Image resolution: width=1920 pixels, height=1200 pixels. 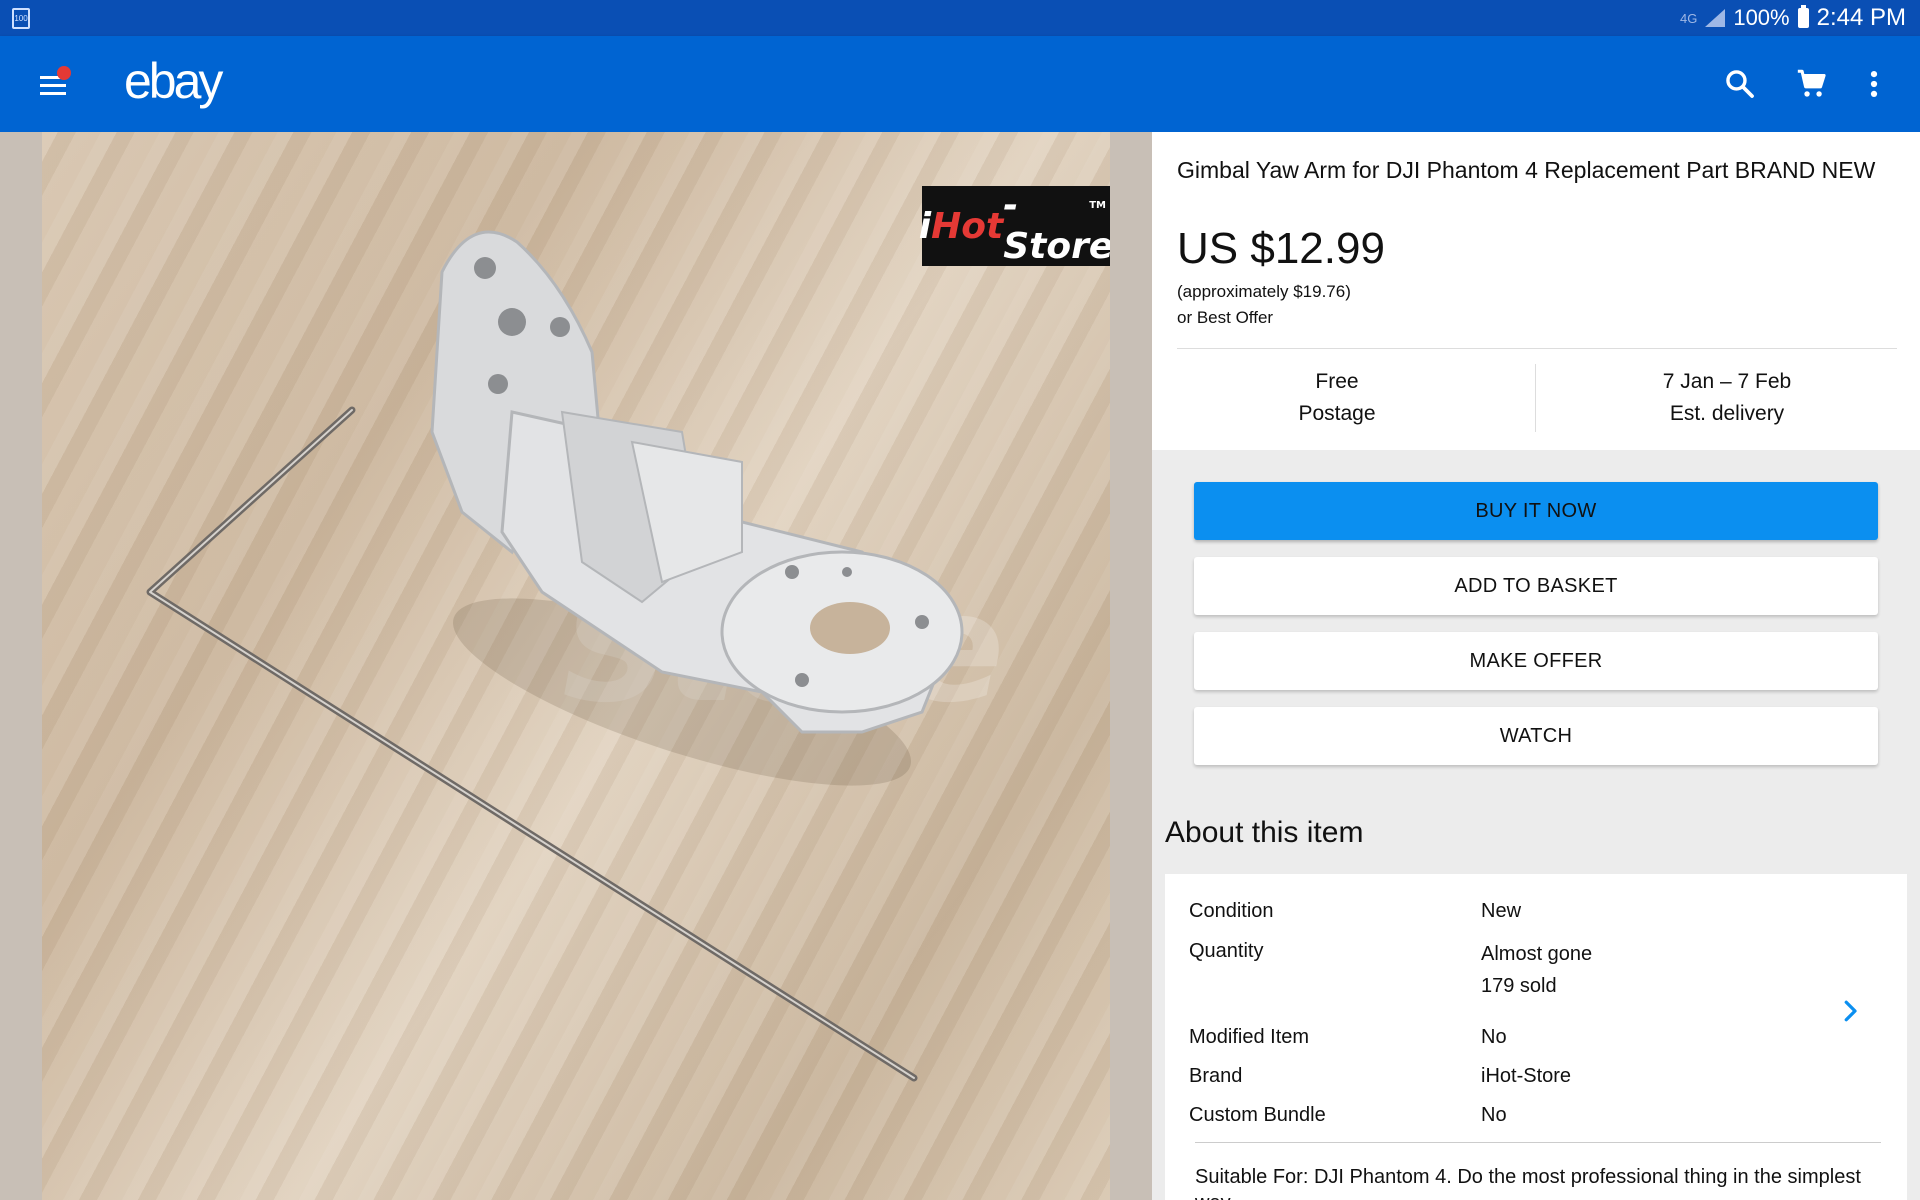 I want to click on search-button, so click(x=1740, y=84).